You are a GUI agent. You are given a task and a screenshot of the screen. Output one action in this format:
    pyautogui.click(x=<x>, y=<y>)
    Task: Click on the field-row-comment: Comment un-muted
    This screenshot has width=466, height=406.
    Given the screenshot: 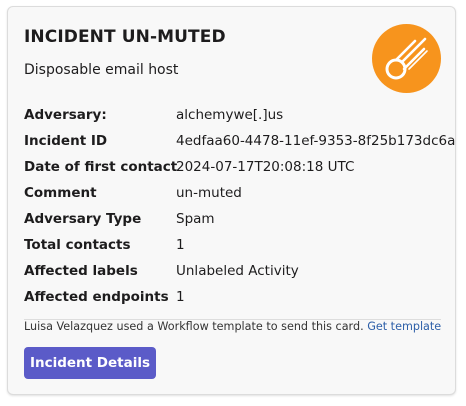 What is the action you would take?
    pyautogui.click(x=234, y=197)
    